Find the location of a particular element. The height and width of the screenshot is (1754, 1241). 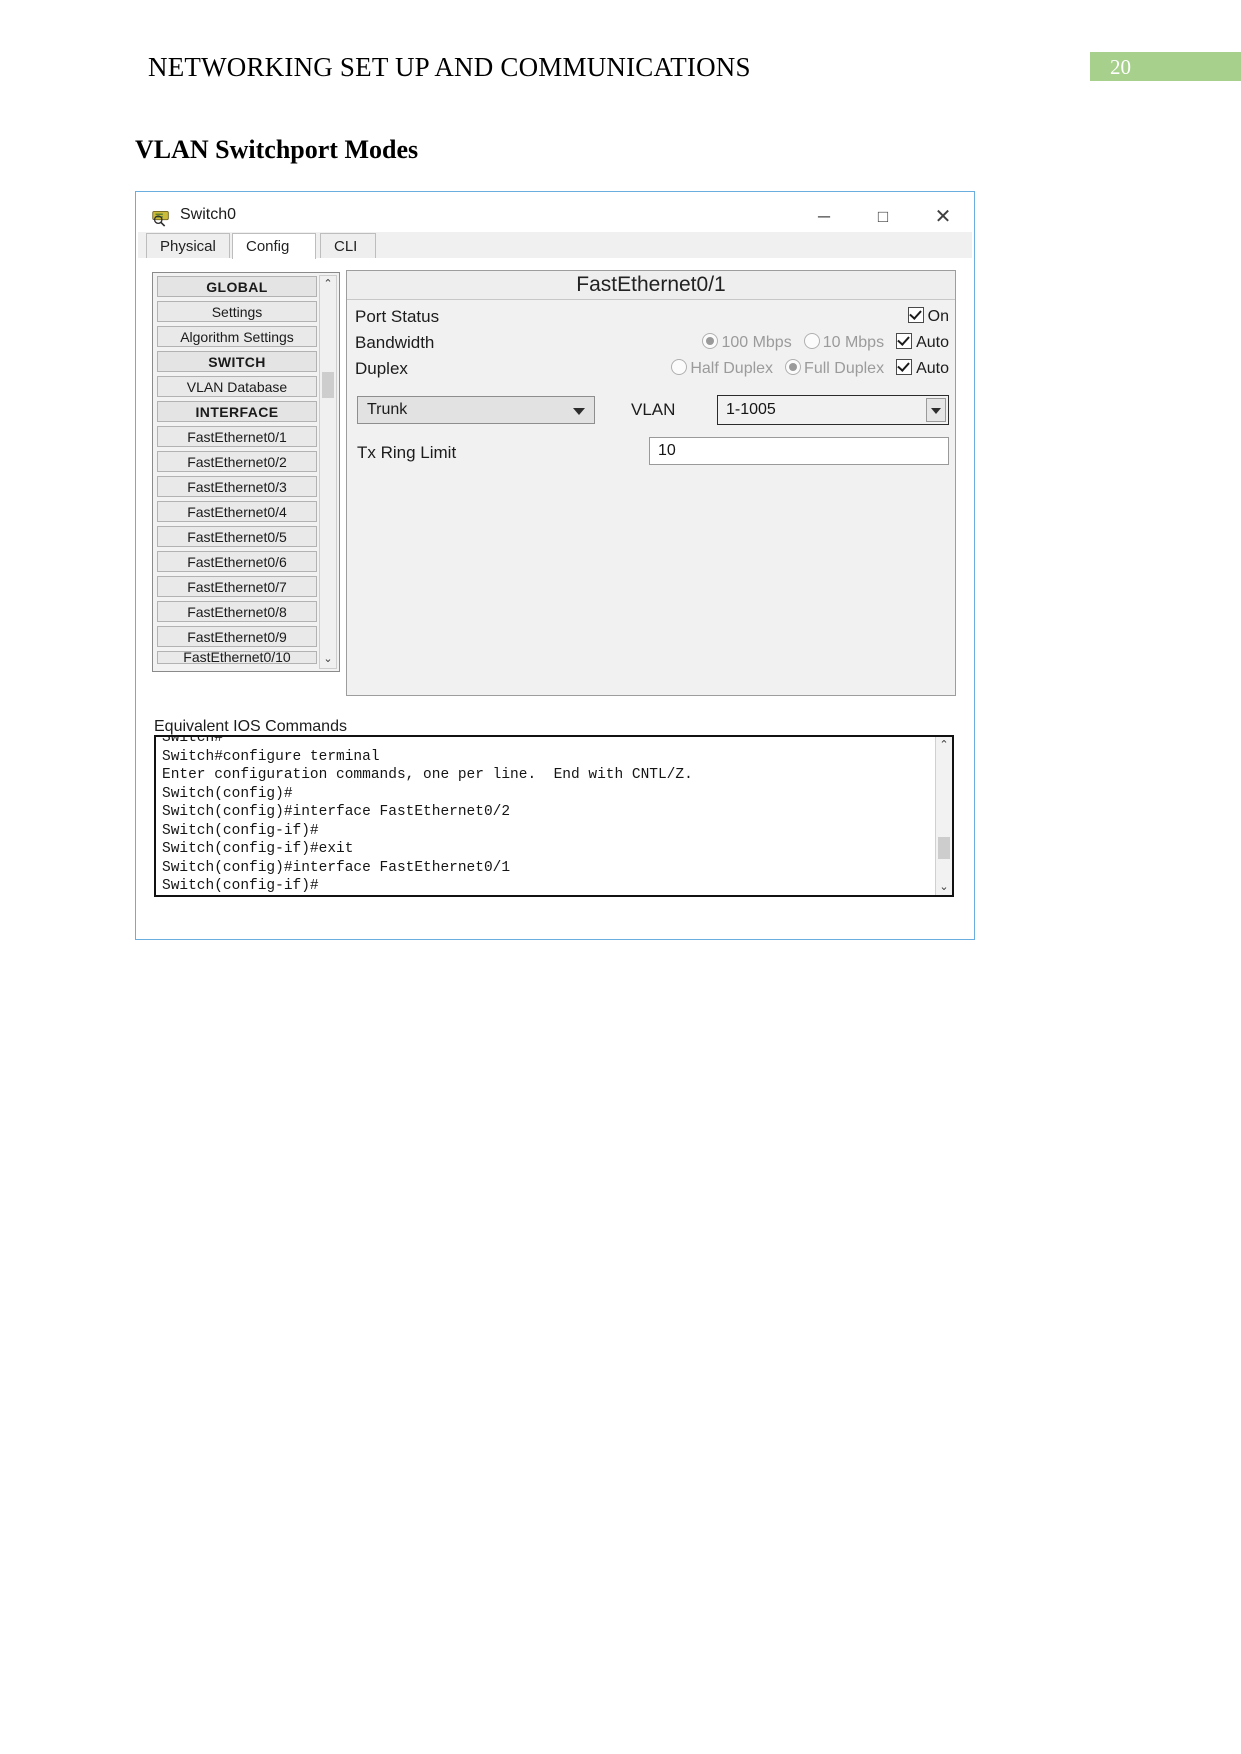

tx-ring-limit-value: 10 is located at coordinates (667, 450).